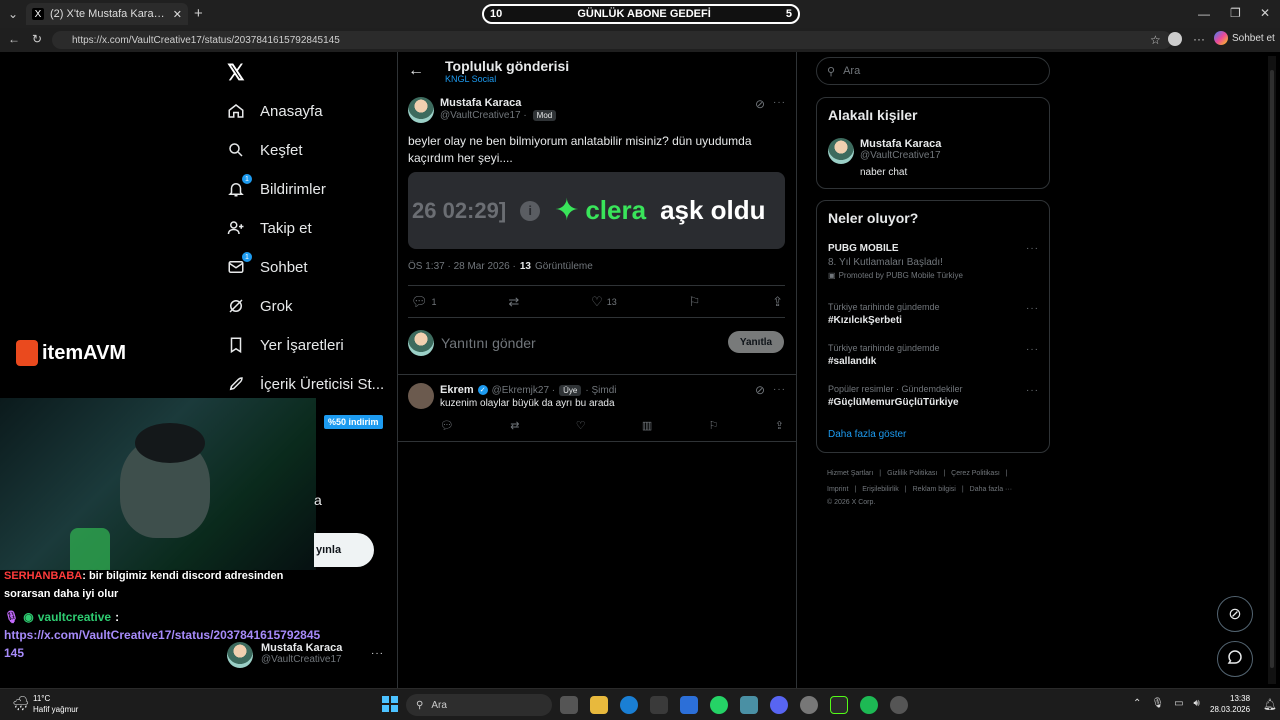 The image size is (1280, 720). Describe the element at coordinates (1155, 40) in the screenshot. I see `favorites-icon: ☆` at that location.